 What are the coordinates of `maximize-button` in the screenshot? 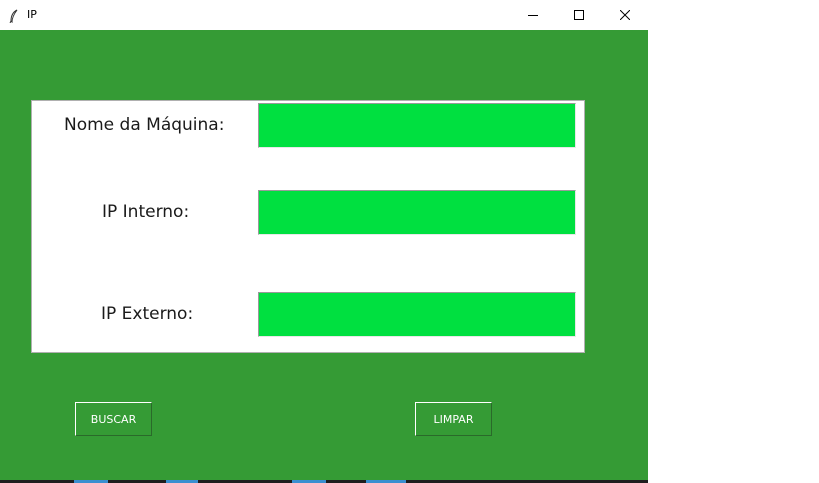 It's located at (579, 15).